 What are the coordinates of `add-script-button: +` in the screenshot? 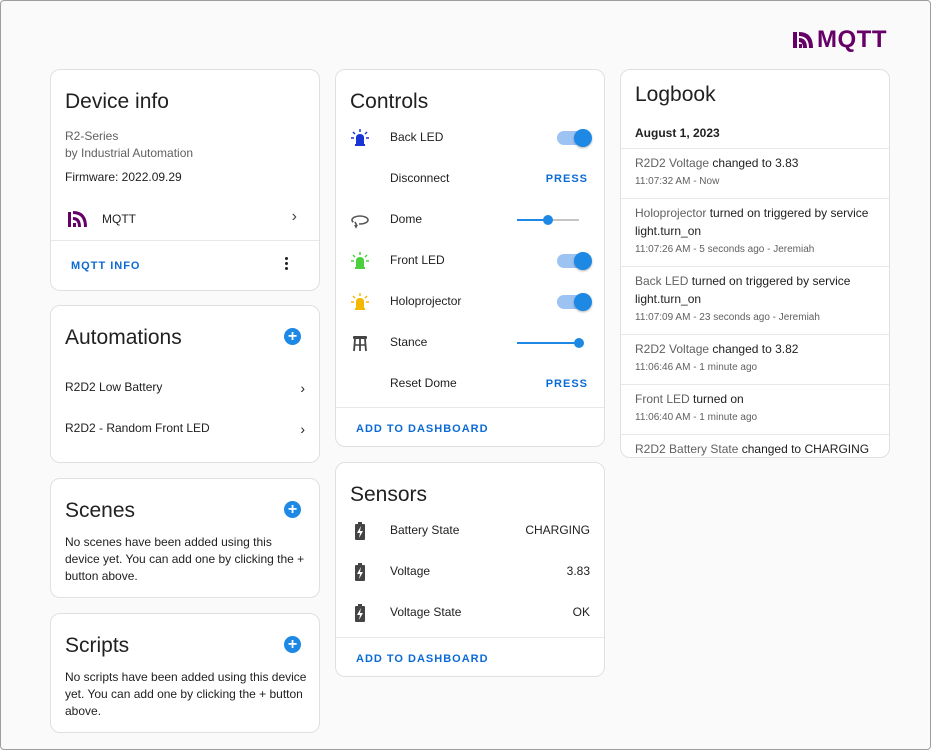 It's located at (292, 644).